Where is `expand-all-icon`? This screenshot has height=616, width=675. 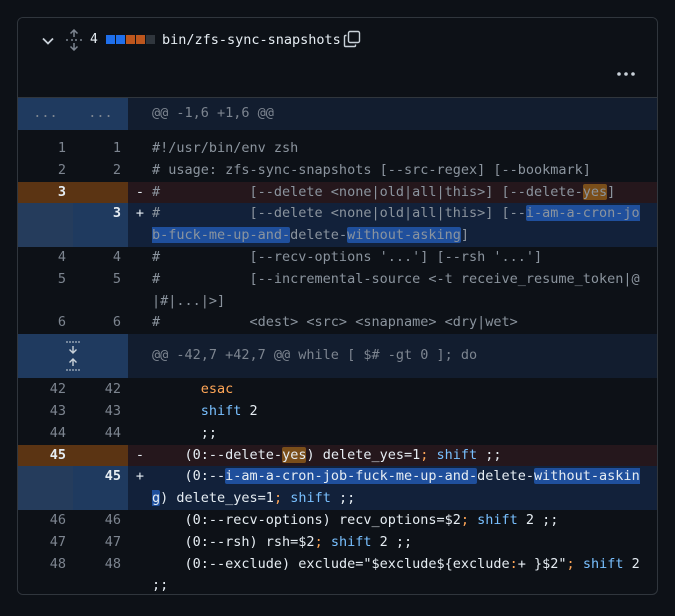 expand-all-icon is located at coordinates (74, 40).